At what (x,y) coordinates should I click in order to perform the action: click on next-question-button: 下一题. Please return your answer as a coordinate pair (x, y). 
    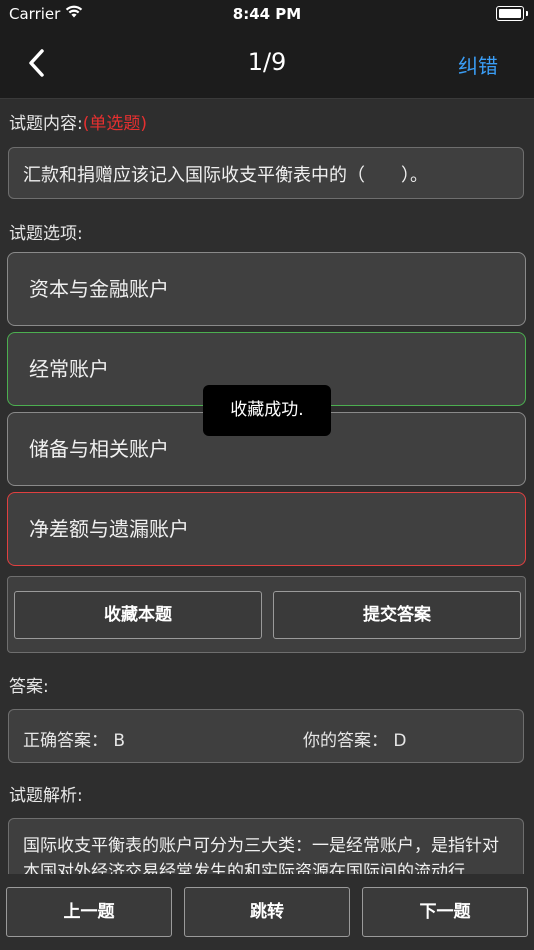
    Looking at the image, I should click on (445, 912).